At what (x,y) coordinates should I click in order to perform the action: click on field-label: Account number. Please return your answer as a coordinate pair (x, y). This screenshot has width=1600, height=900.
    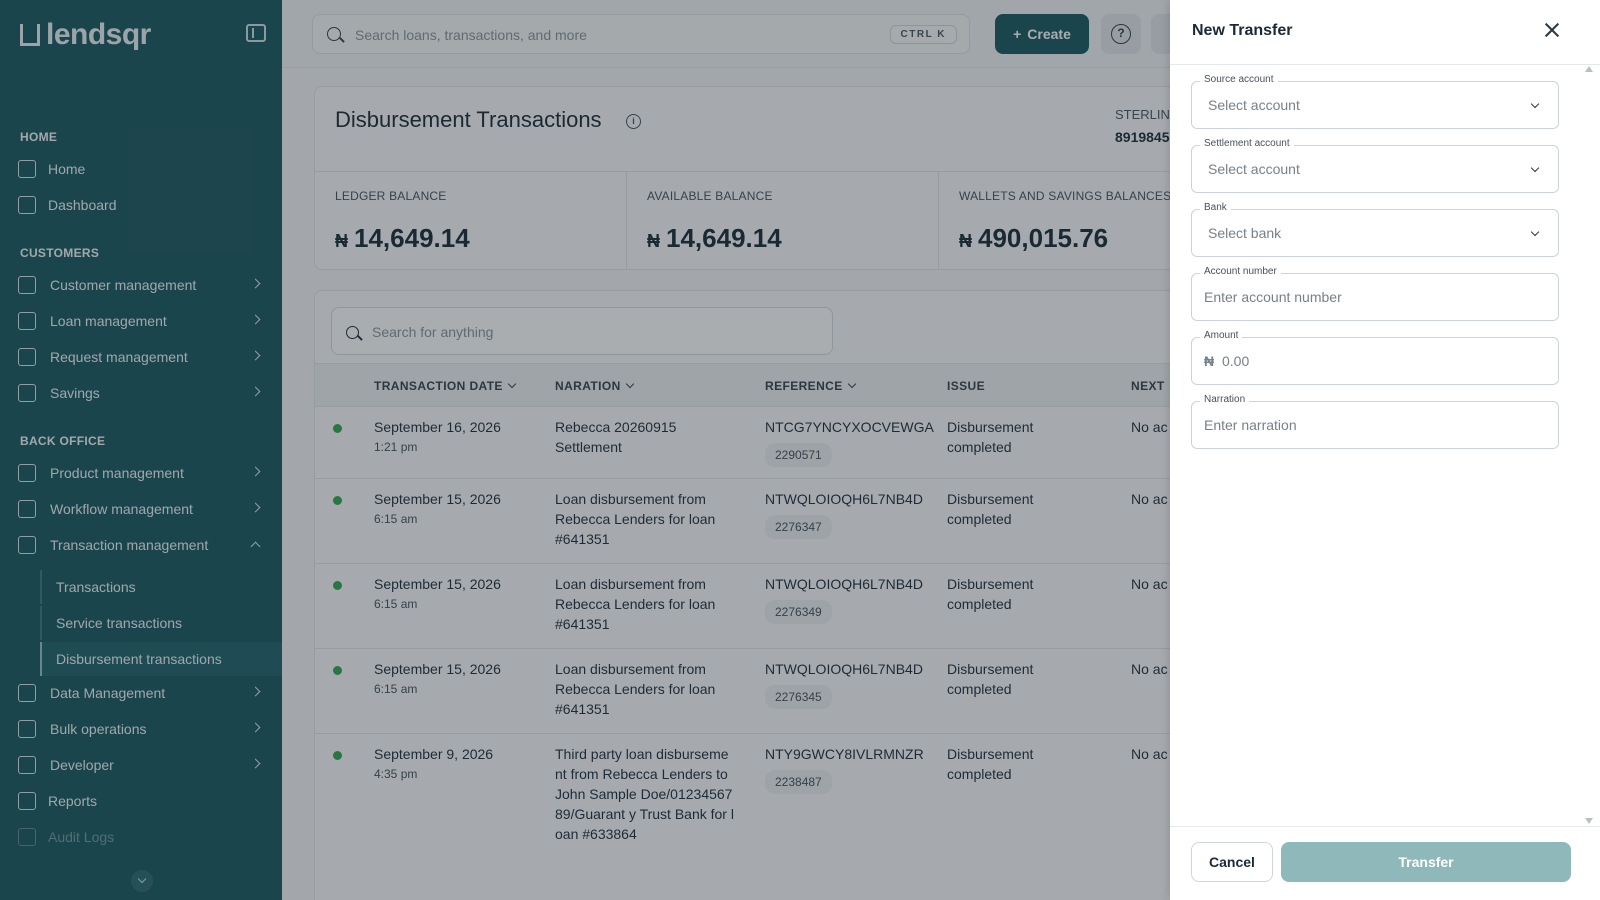
    Looking at the image, I should click on (1240, 271).